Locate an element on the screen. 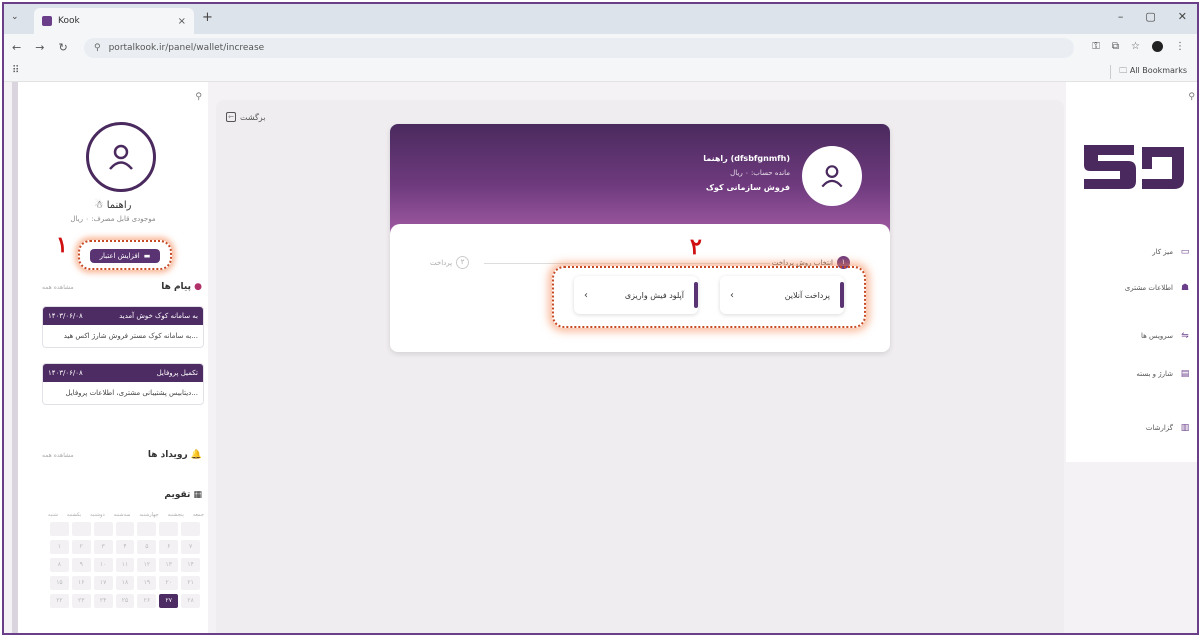 The image size is (1201, 637). online-payment-option: ‹ پرداخت آنلاین is located at coordinates (782, 295).